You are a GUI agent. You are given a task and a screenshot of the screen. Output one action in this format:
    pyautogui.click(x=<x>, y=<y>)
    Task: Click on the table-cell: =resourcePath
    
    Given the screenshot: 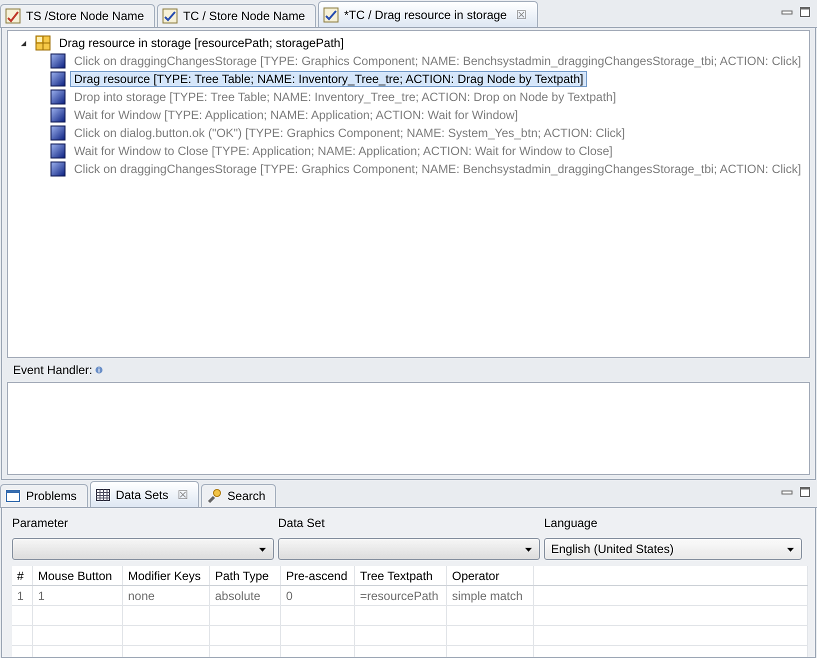 What is the action you would take?
    pyautogui.click(x=400, y=596)
    